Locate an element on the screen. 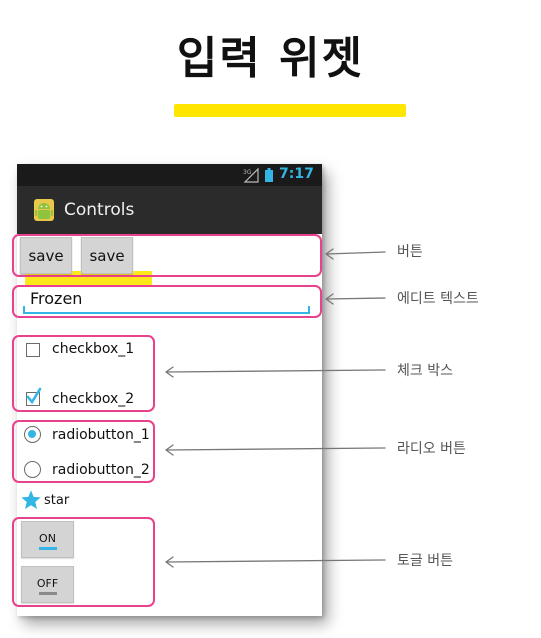 The width and height of the screenshot is (541, 638). annotation-label-button: 버튼 is located at coordinates (410, 252).